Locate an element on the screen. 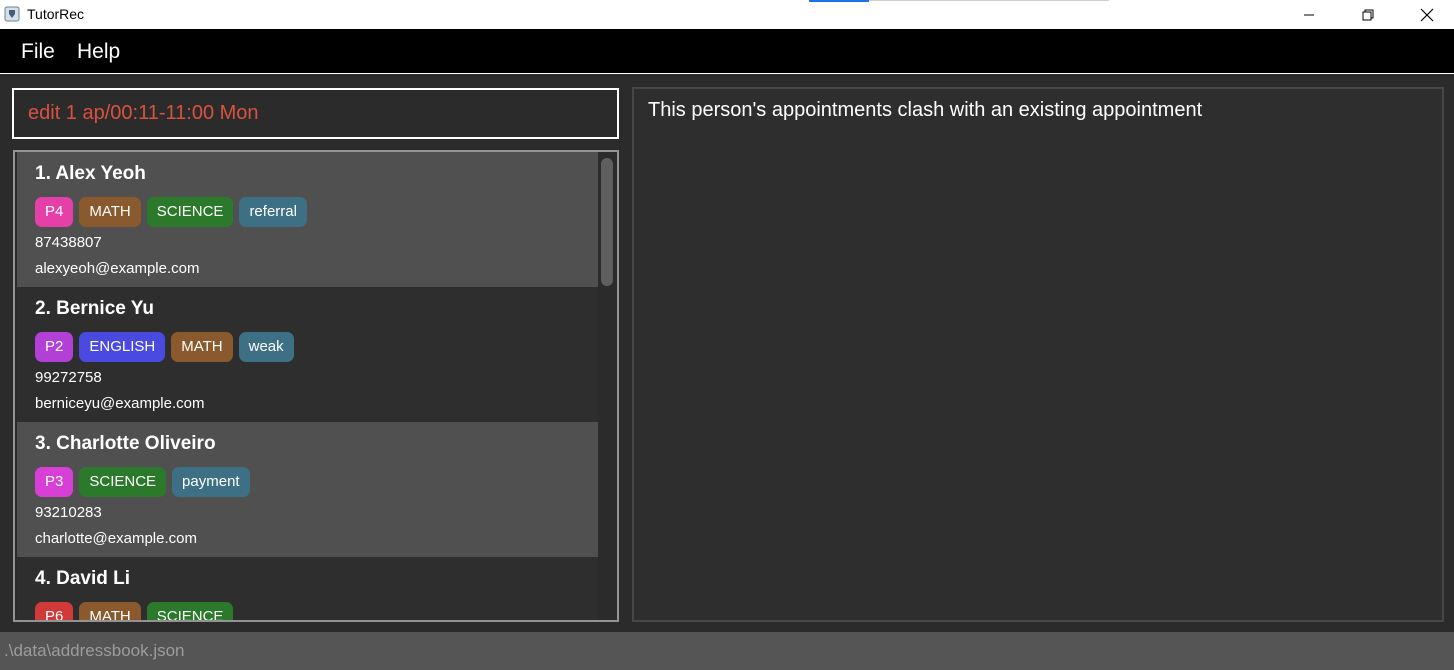 The width and height of the screenshot is (1454, 670). person-name: 1. Alex Yeoh is located at coordinates (90, 173).